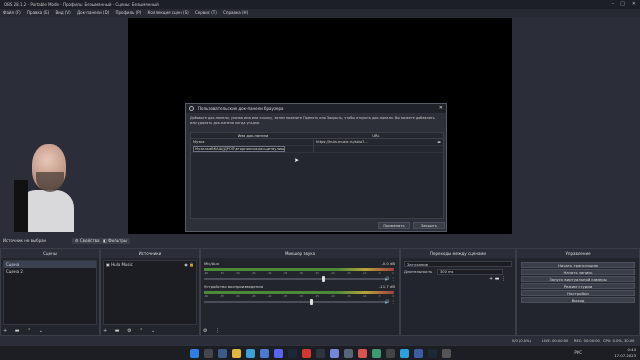 The image size is (640, 360). Describe the element at coordinates (278, 353) in the screenshot. I see `discord-icon` at that location.